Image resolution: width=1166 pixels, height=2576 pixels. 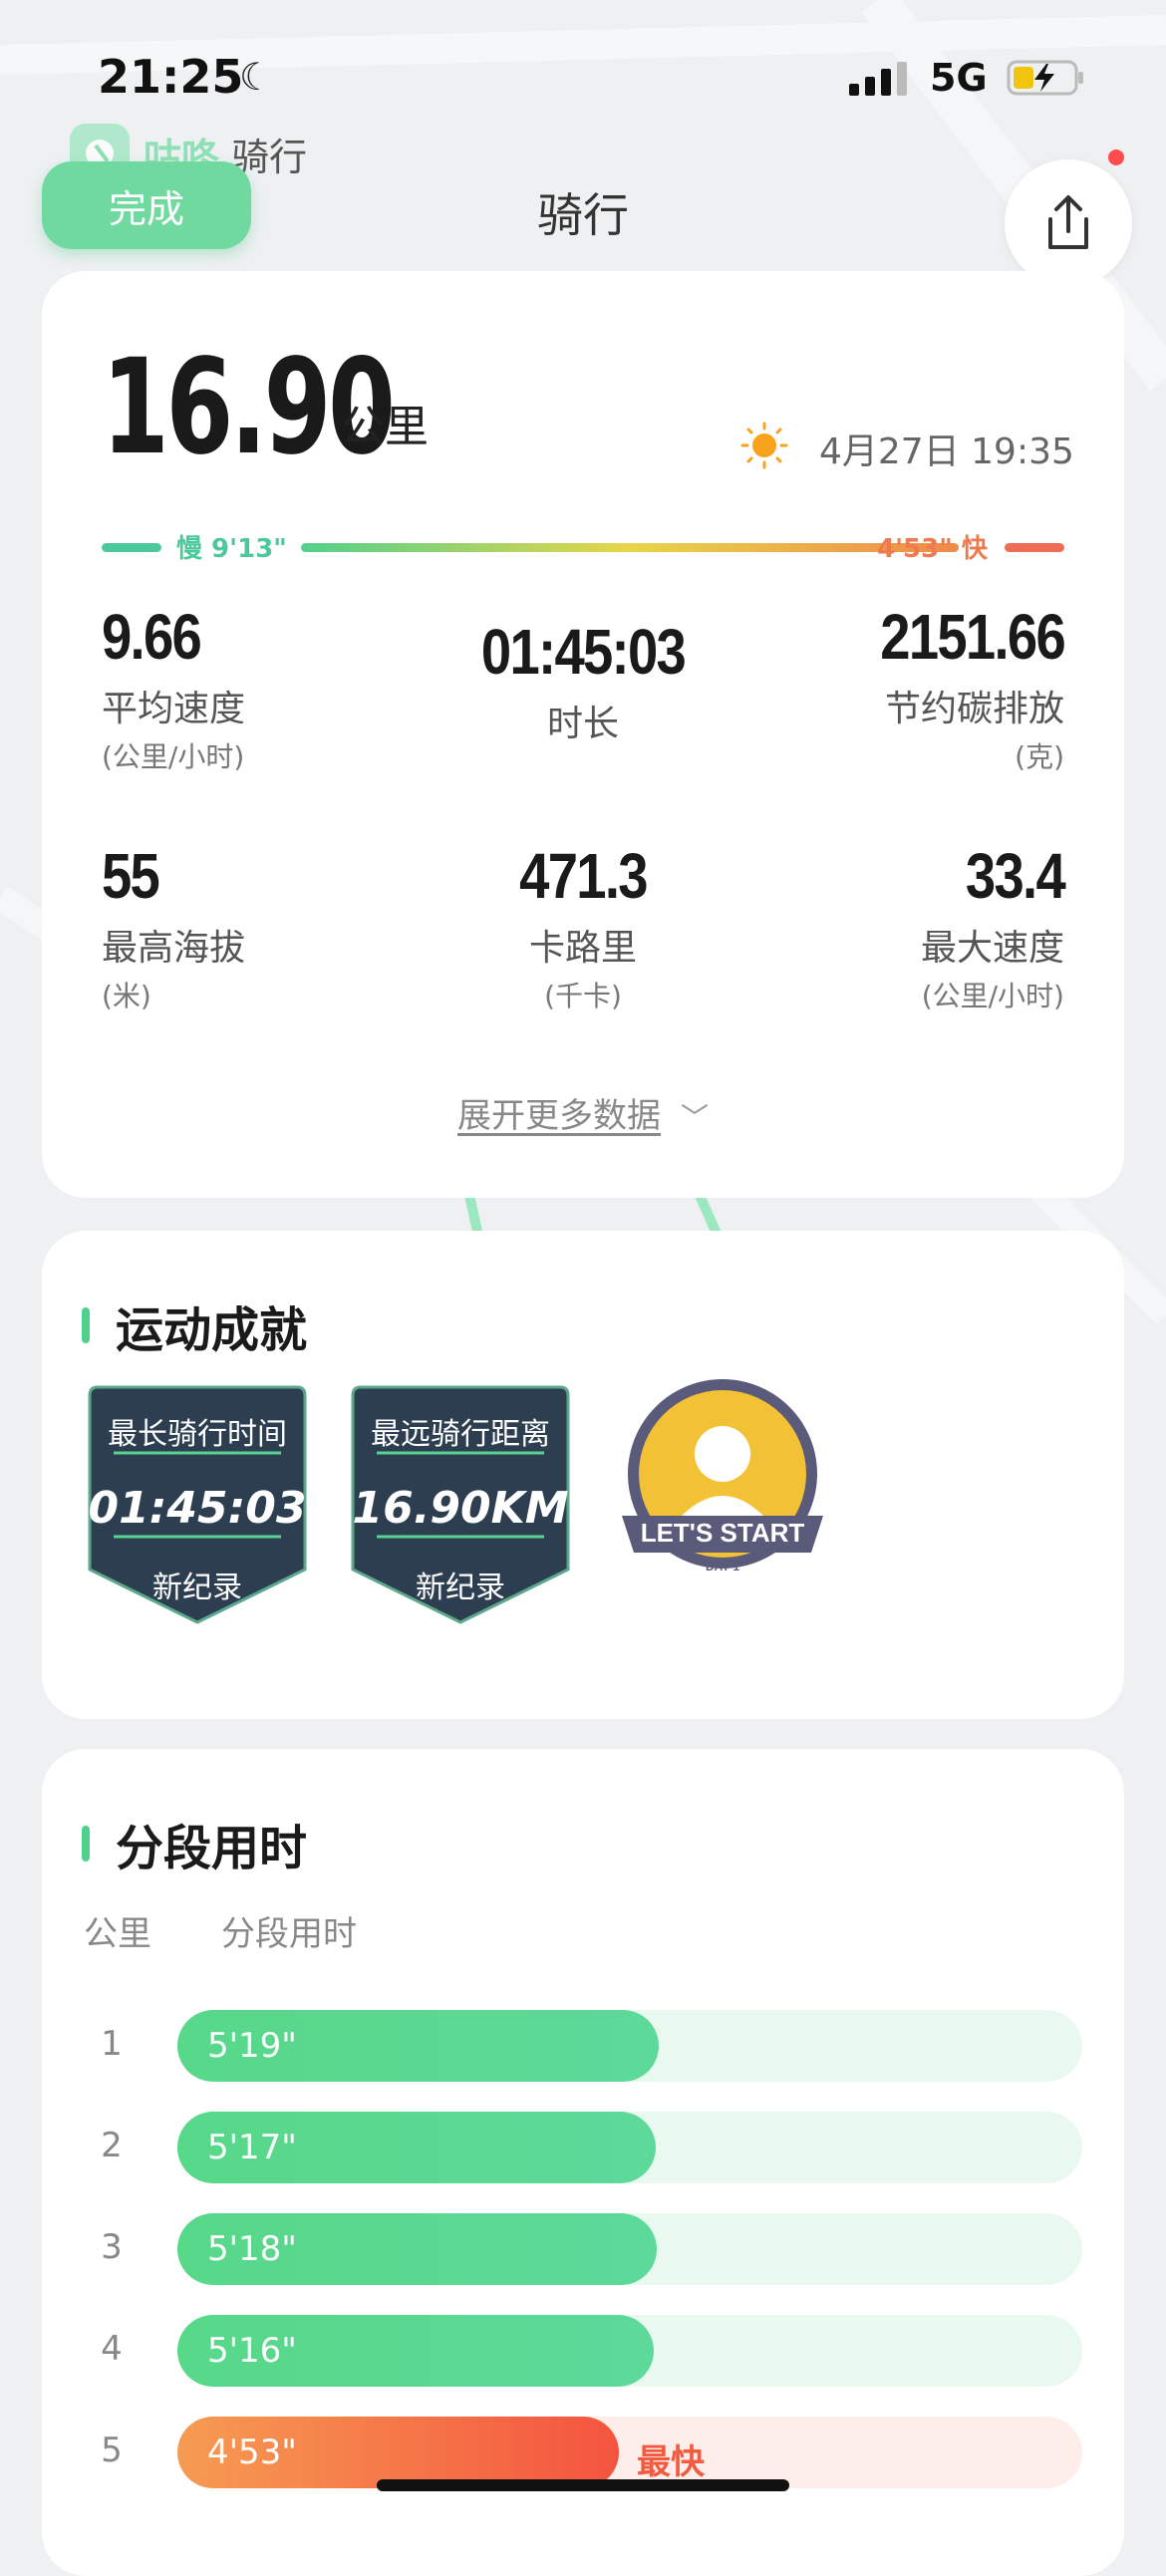 What do you see at coordinates (171, 77) in the screenshot?
I see `status-time: 21:25` at bounding box center [171, 77].